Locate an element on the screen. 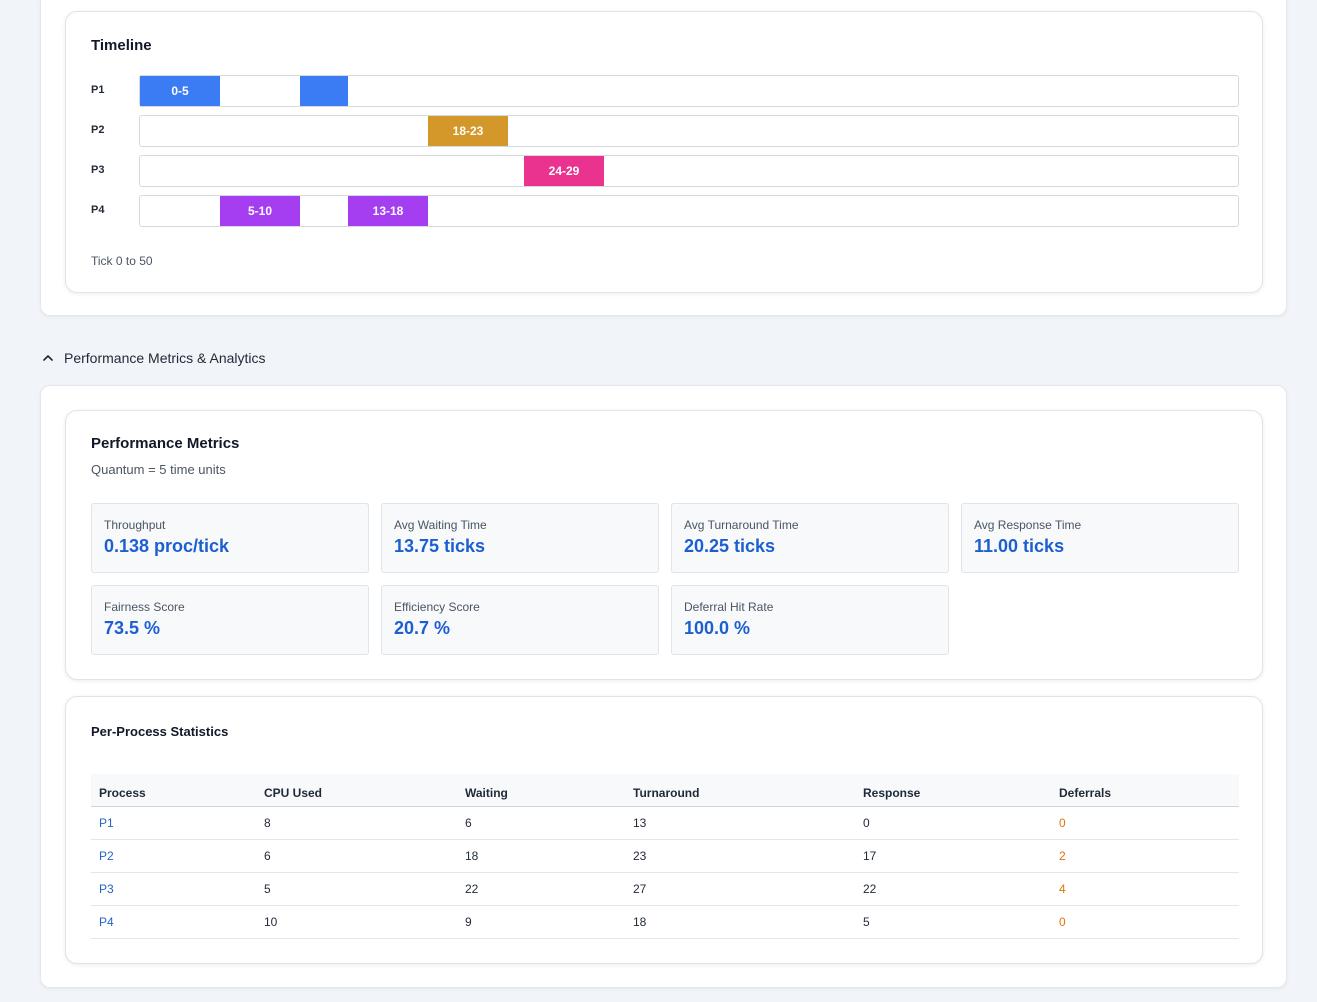 This screenshot has height=1002, width=1317. chevron-up-icon is located at coordinates (48, 358).